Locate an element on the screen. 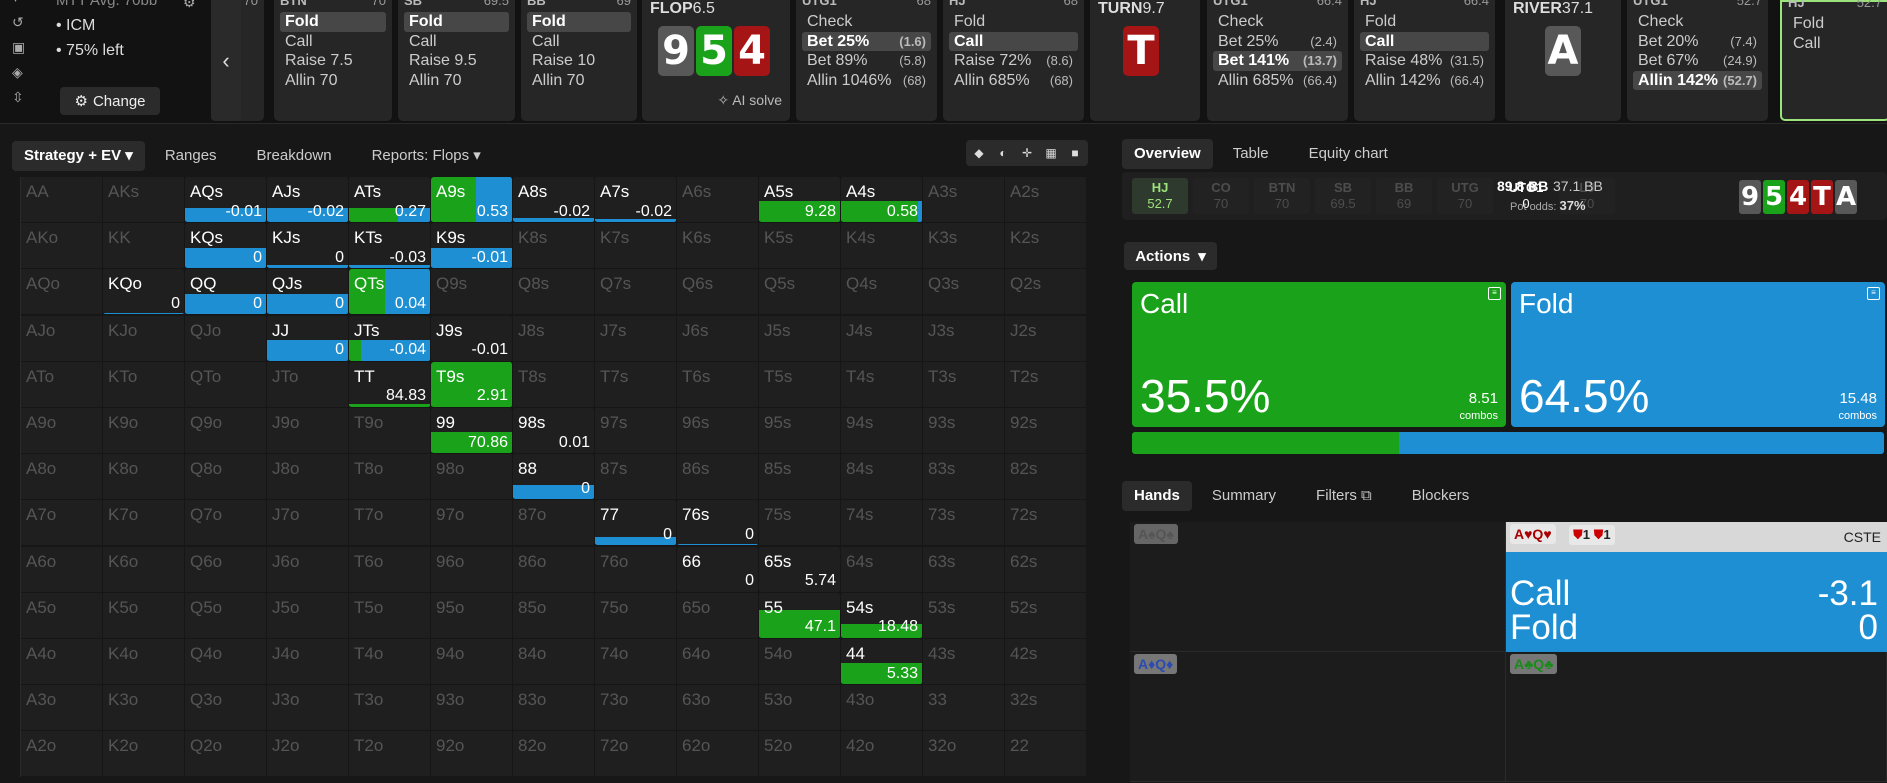  hand-cell-q2o: Q2o is located at coordinates (226, 754).